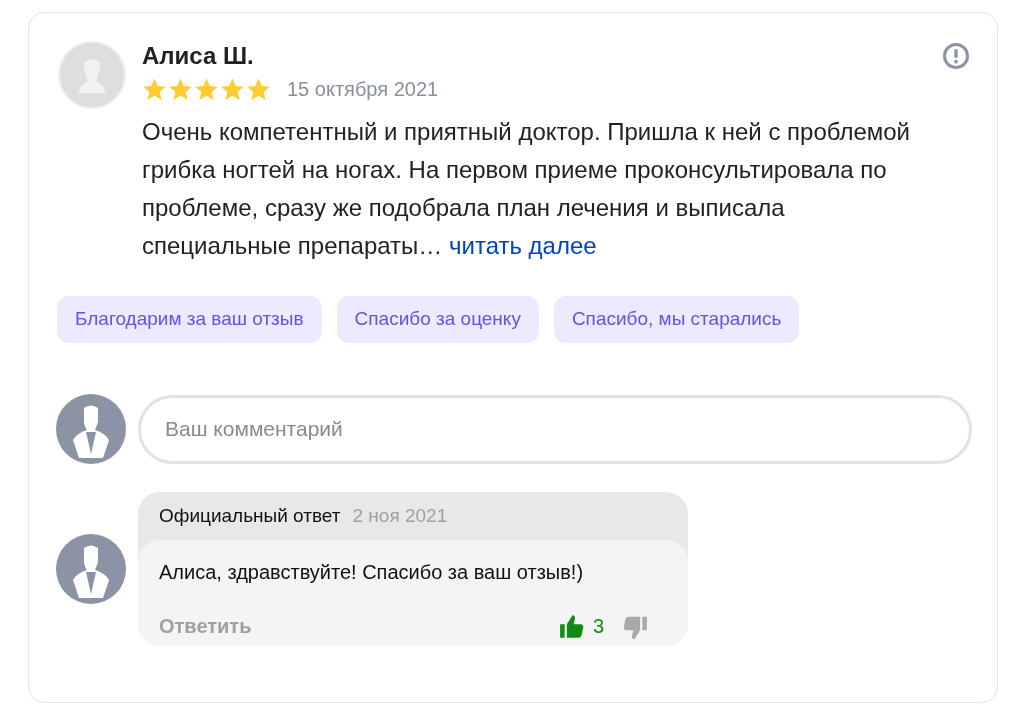 This screenshot has width=1022, height=716. Describe the element at coordinates (523, 245) in the screenshot. I see `read-more-link: читать далее` at that location.